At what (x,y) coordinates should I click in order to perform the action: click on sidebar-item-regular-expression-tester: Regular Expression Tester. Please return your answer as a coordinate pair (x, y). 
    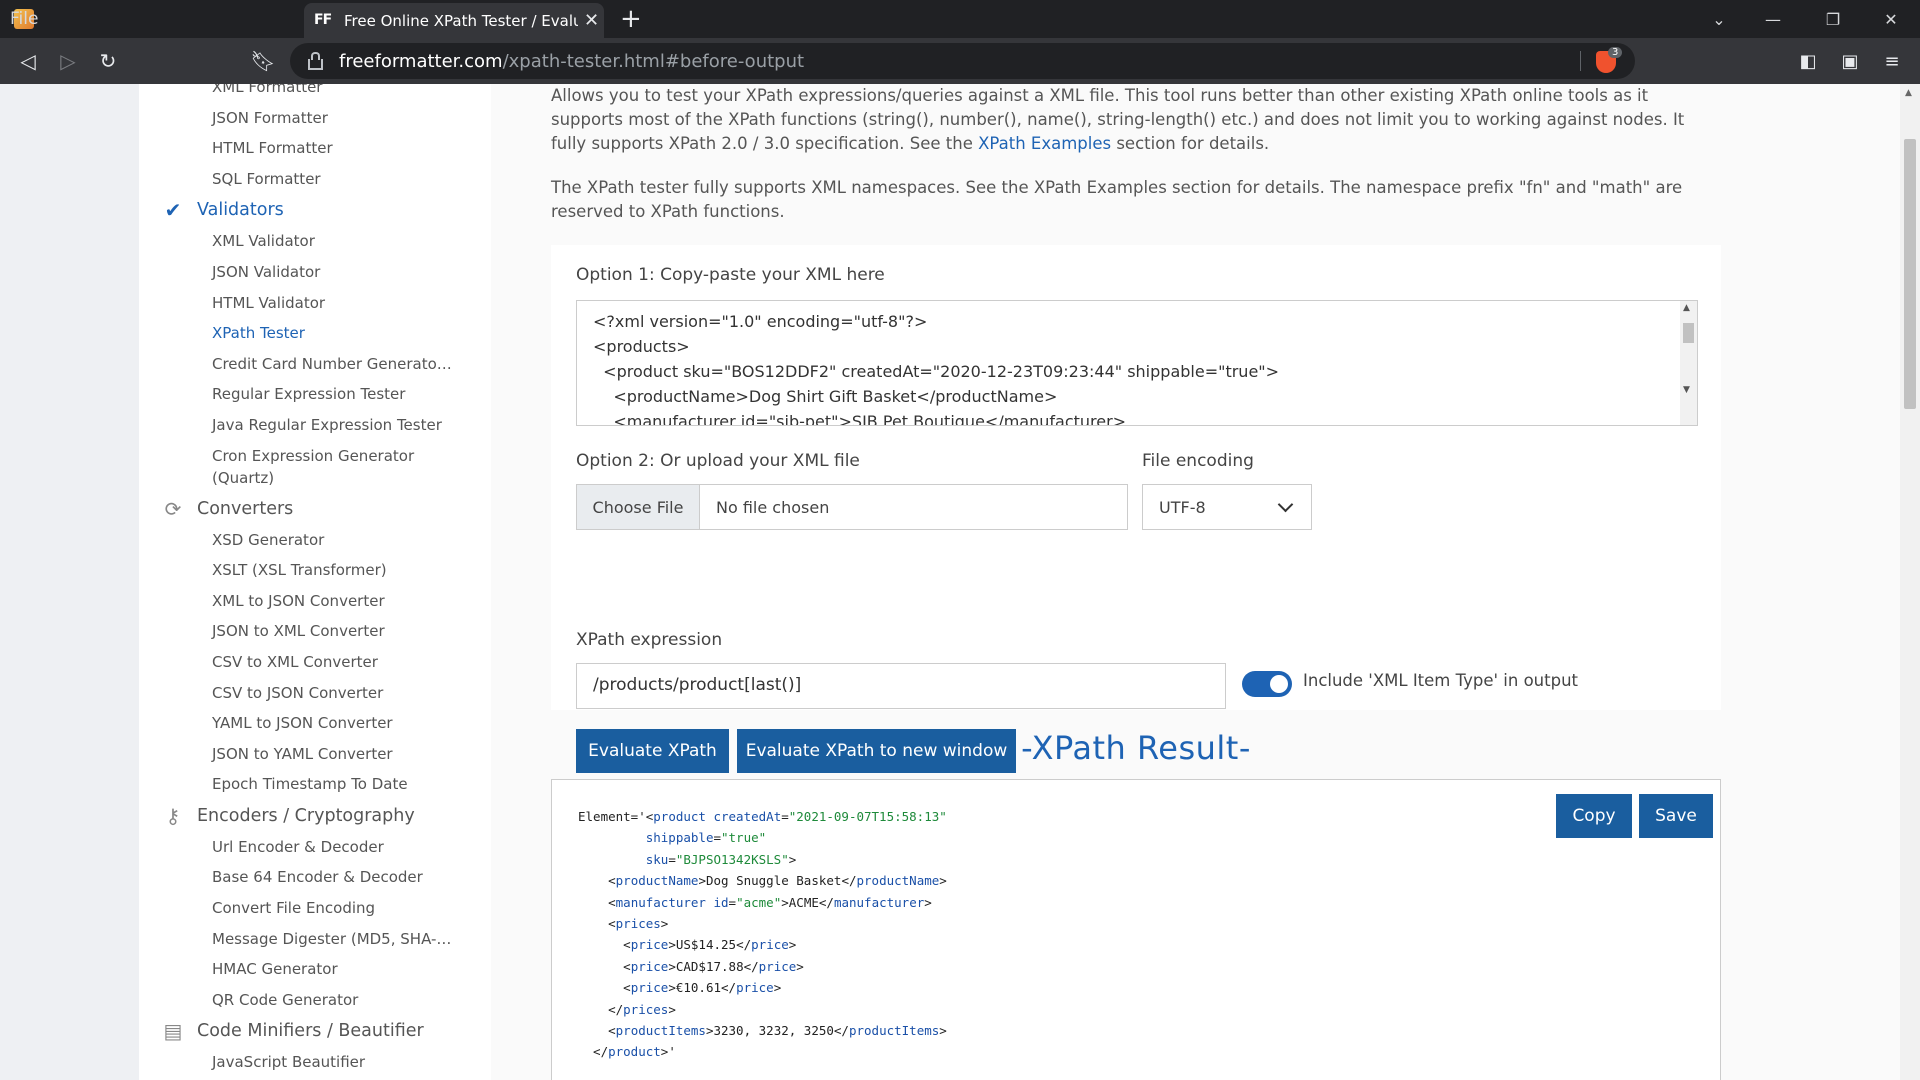
    Looking at the image, I should click on (298, 394).